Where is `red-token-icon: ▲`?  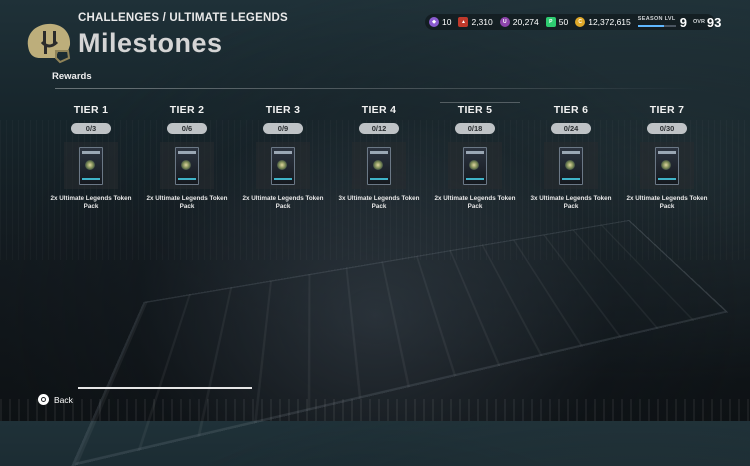 red-token-icon: ▲ is located at coordinates (463, 22).